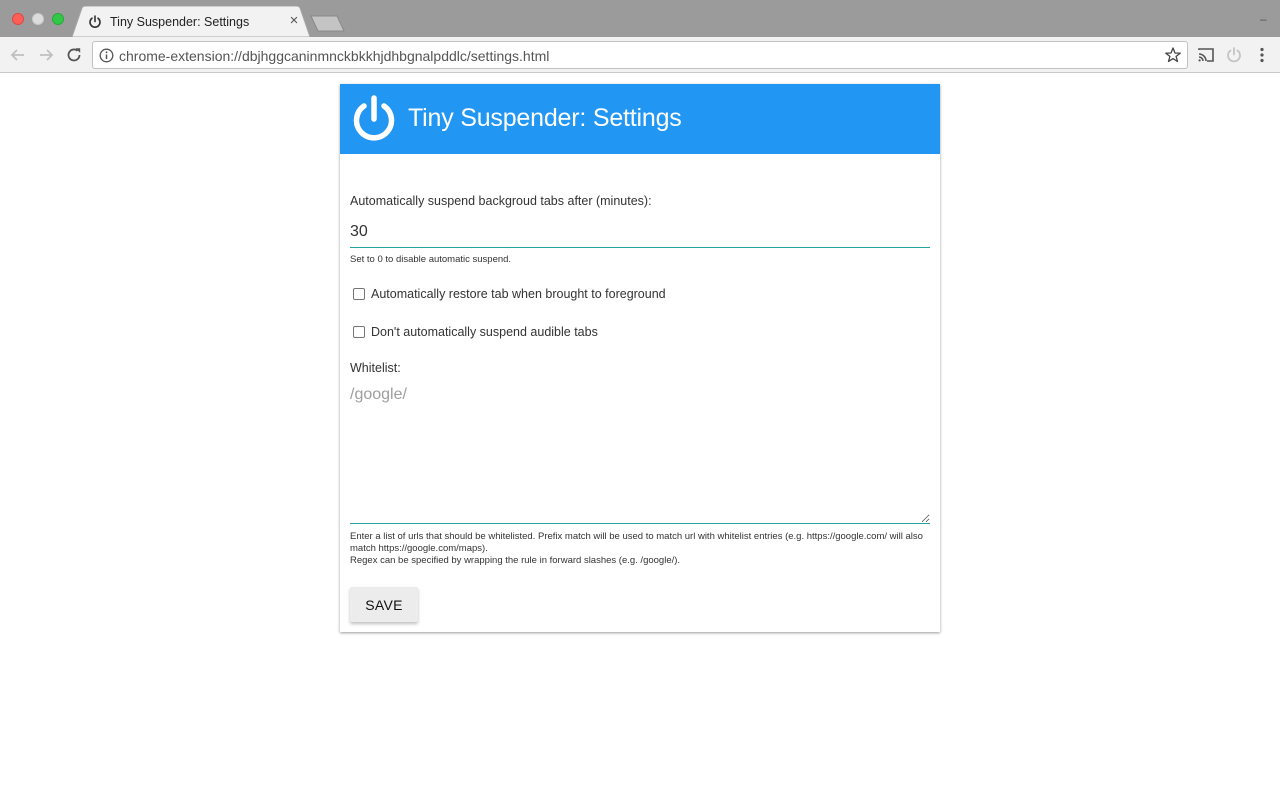 The height and width of the screenshot is (800, 1280). What do you see at coordinates (180, 22) in the screenshot?
I see `tab-title: Tiny Suspender: Settings` at bounding box center [180, 22].